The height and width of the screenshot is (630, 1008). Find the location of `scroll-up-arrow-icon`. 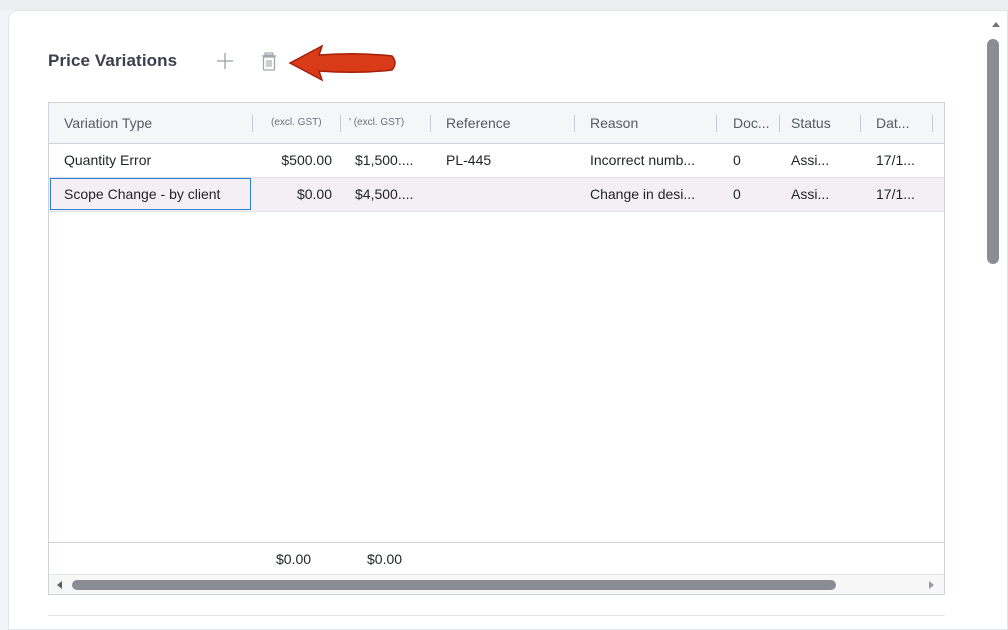

scroll-up-arrow-icon is located at coordinates (996, 24).